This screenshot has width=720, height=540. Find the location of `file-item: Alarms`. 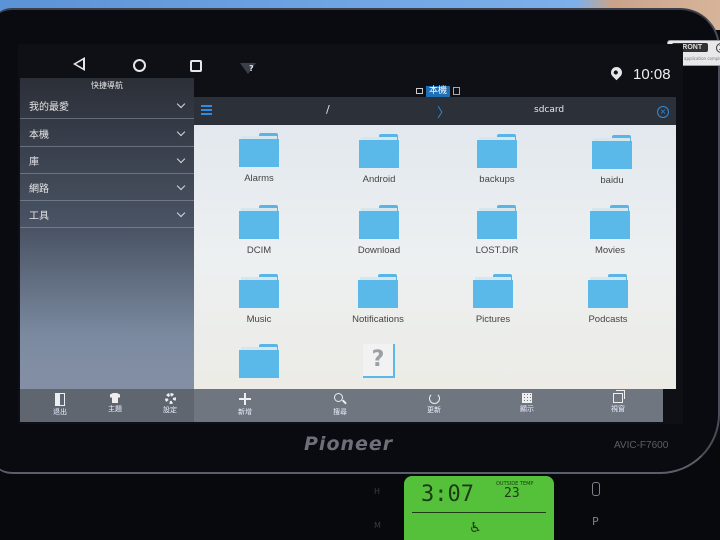

file-item: Alarms is located at coordinates (259, 158).